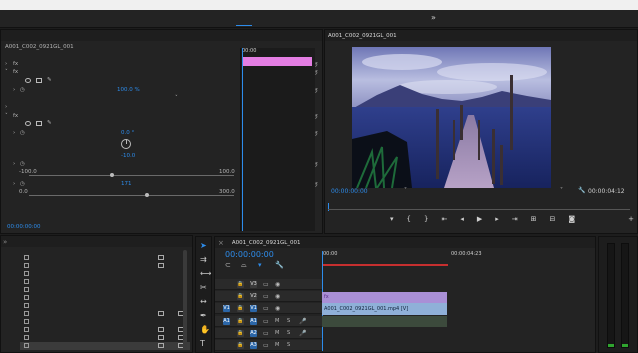  Describe the element at coordinates (226, 308) in the screenshot. I see `source-patch-v1: V1` at that location.